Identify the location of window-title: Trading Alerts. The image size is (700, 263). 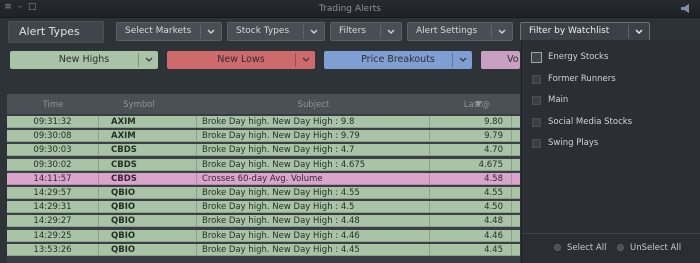
(350, 9).